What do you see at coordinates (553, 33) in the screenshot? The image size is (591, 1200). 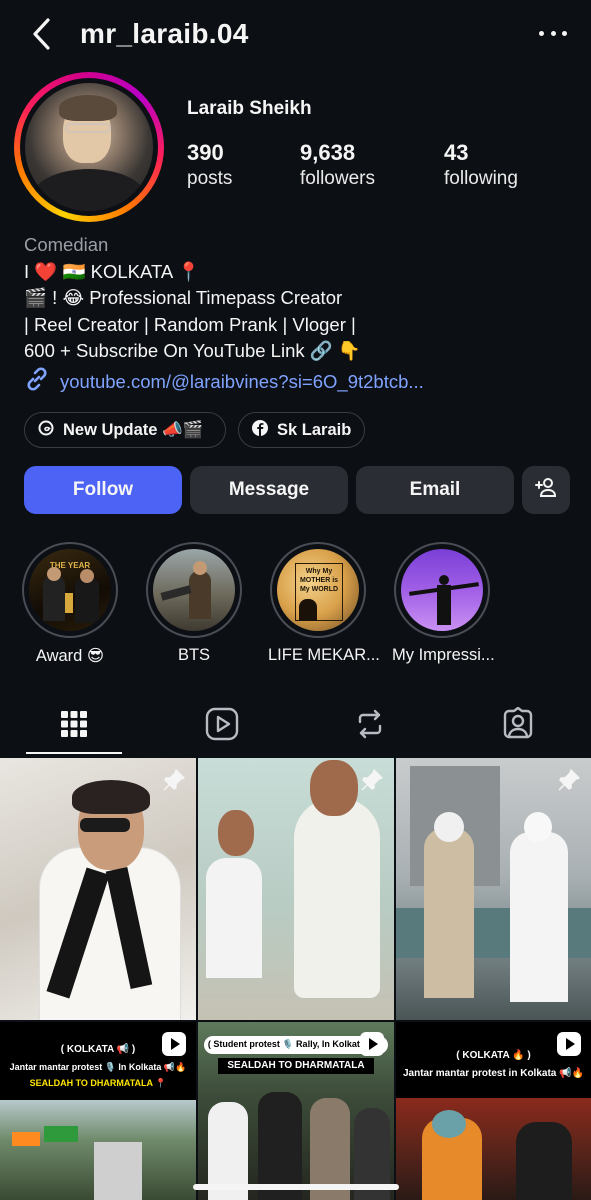 I see `more-options-icon` at bounding box center [553, 33].